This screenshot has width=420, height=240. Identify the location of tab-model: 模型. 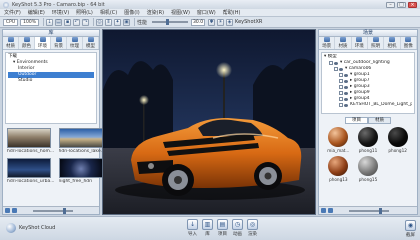
(91, 43).